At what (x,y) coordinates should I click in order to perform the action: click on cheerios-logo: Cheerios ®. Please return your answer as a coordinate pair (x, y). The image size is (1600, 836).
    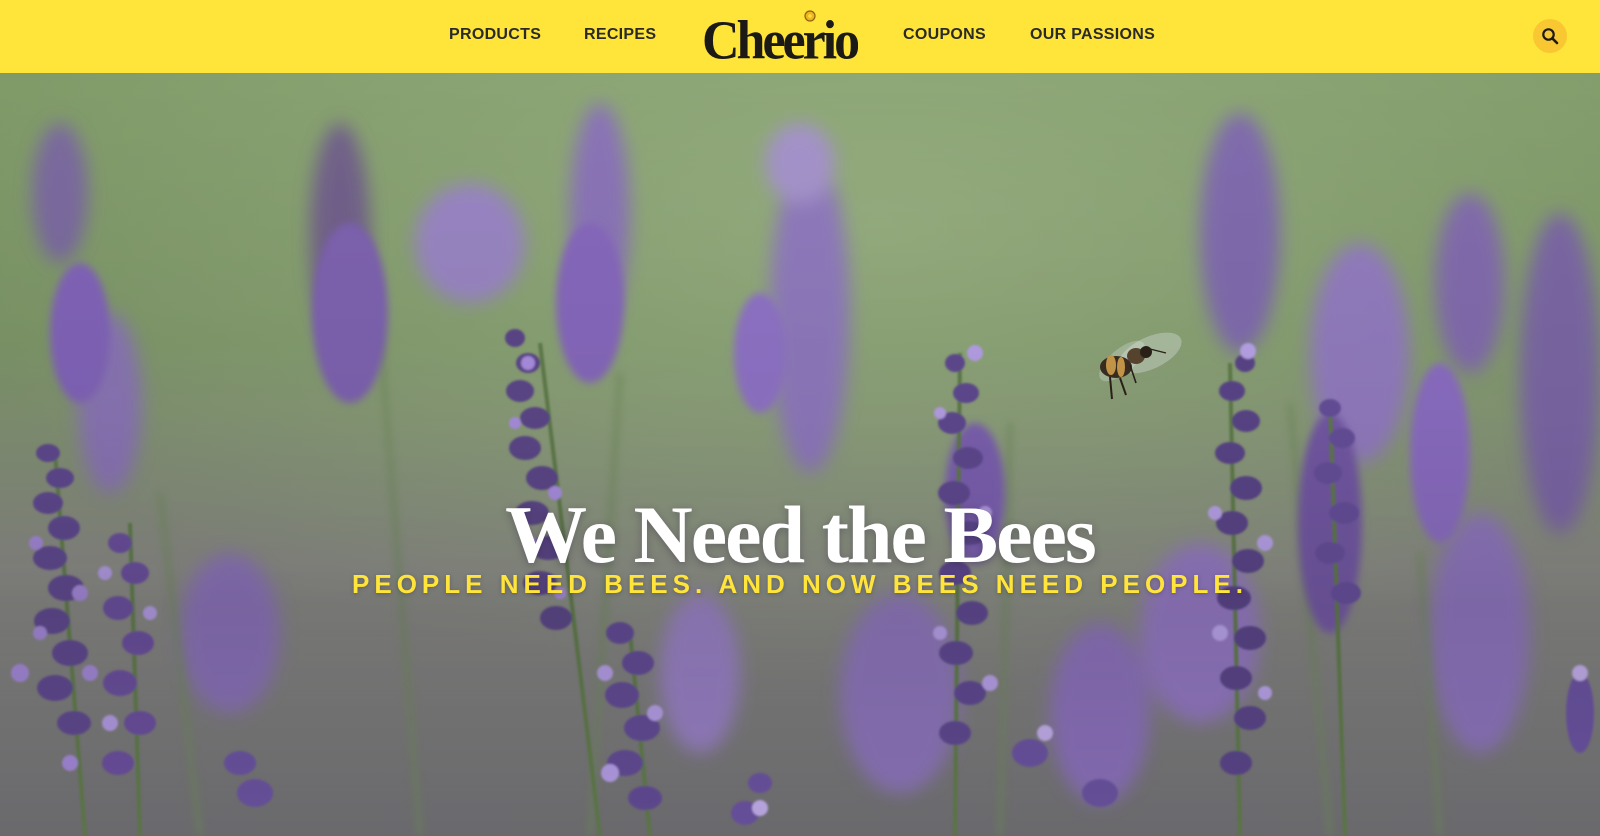
    Looking at the image, I should click on (779, 35).